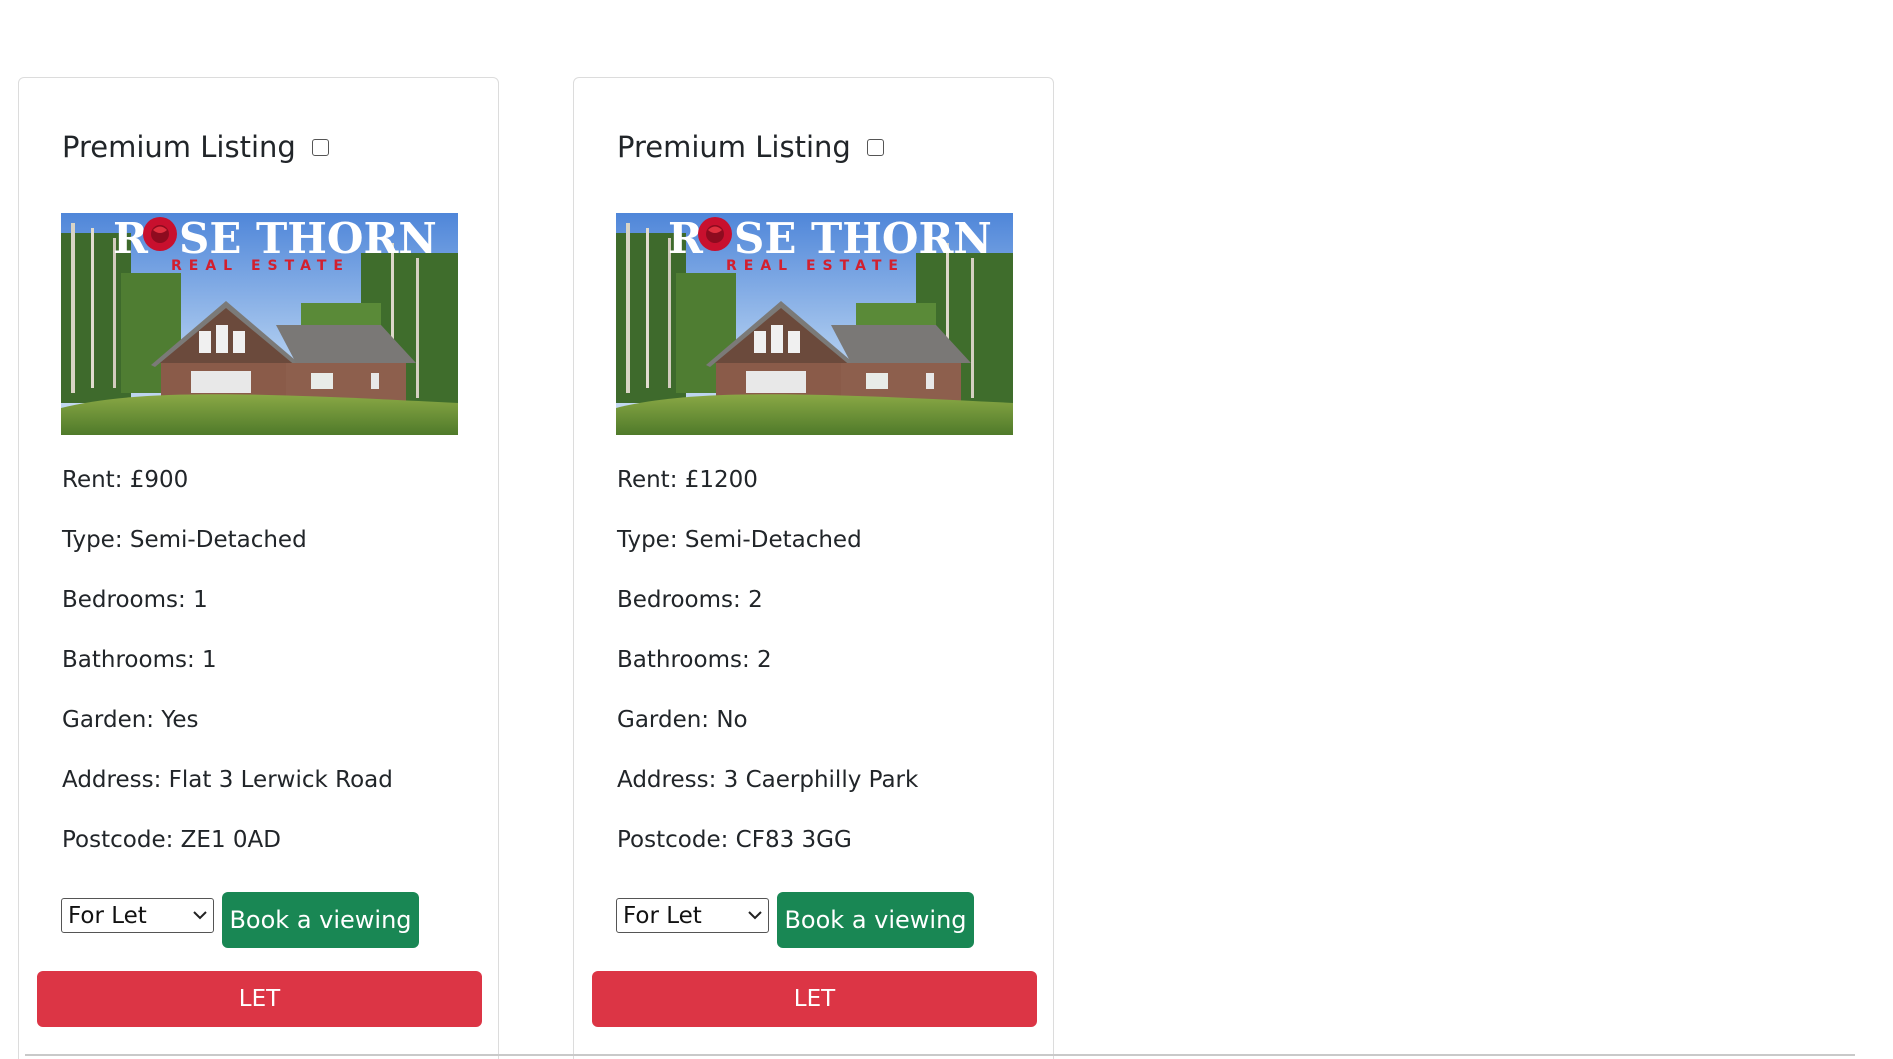 This screenshot has width=1893, height=1059. Describe the element at coordinates (171, 840) in the screenshot. I see `postcode-text: Postcode: ZE1 0AD` at that location.